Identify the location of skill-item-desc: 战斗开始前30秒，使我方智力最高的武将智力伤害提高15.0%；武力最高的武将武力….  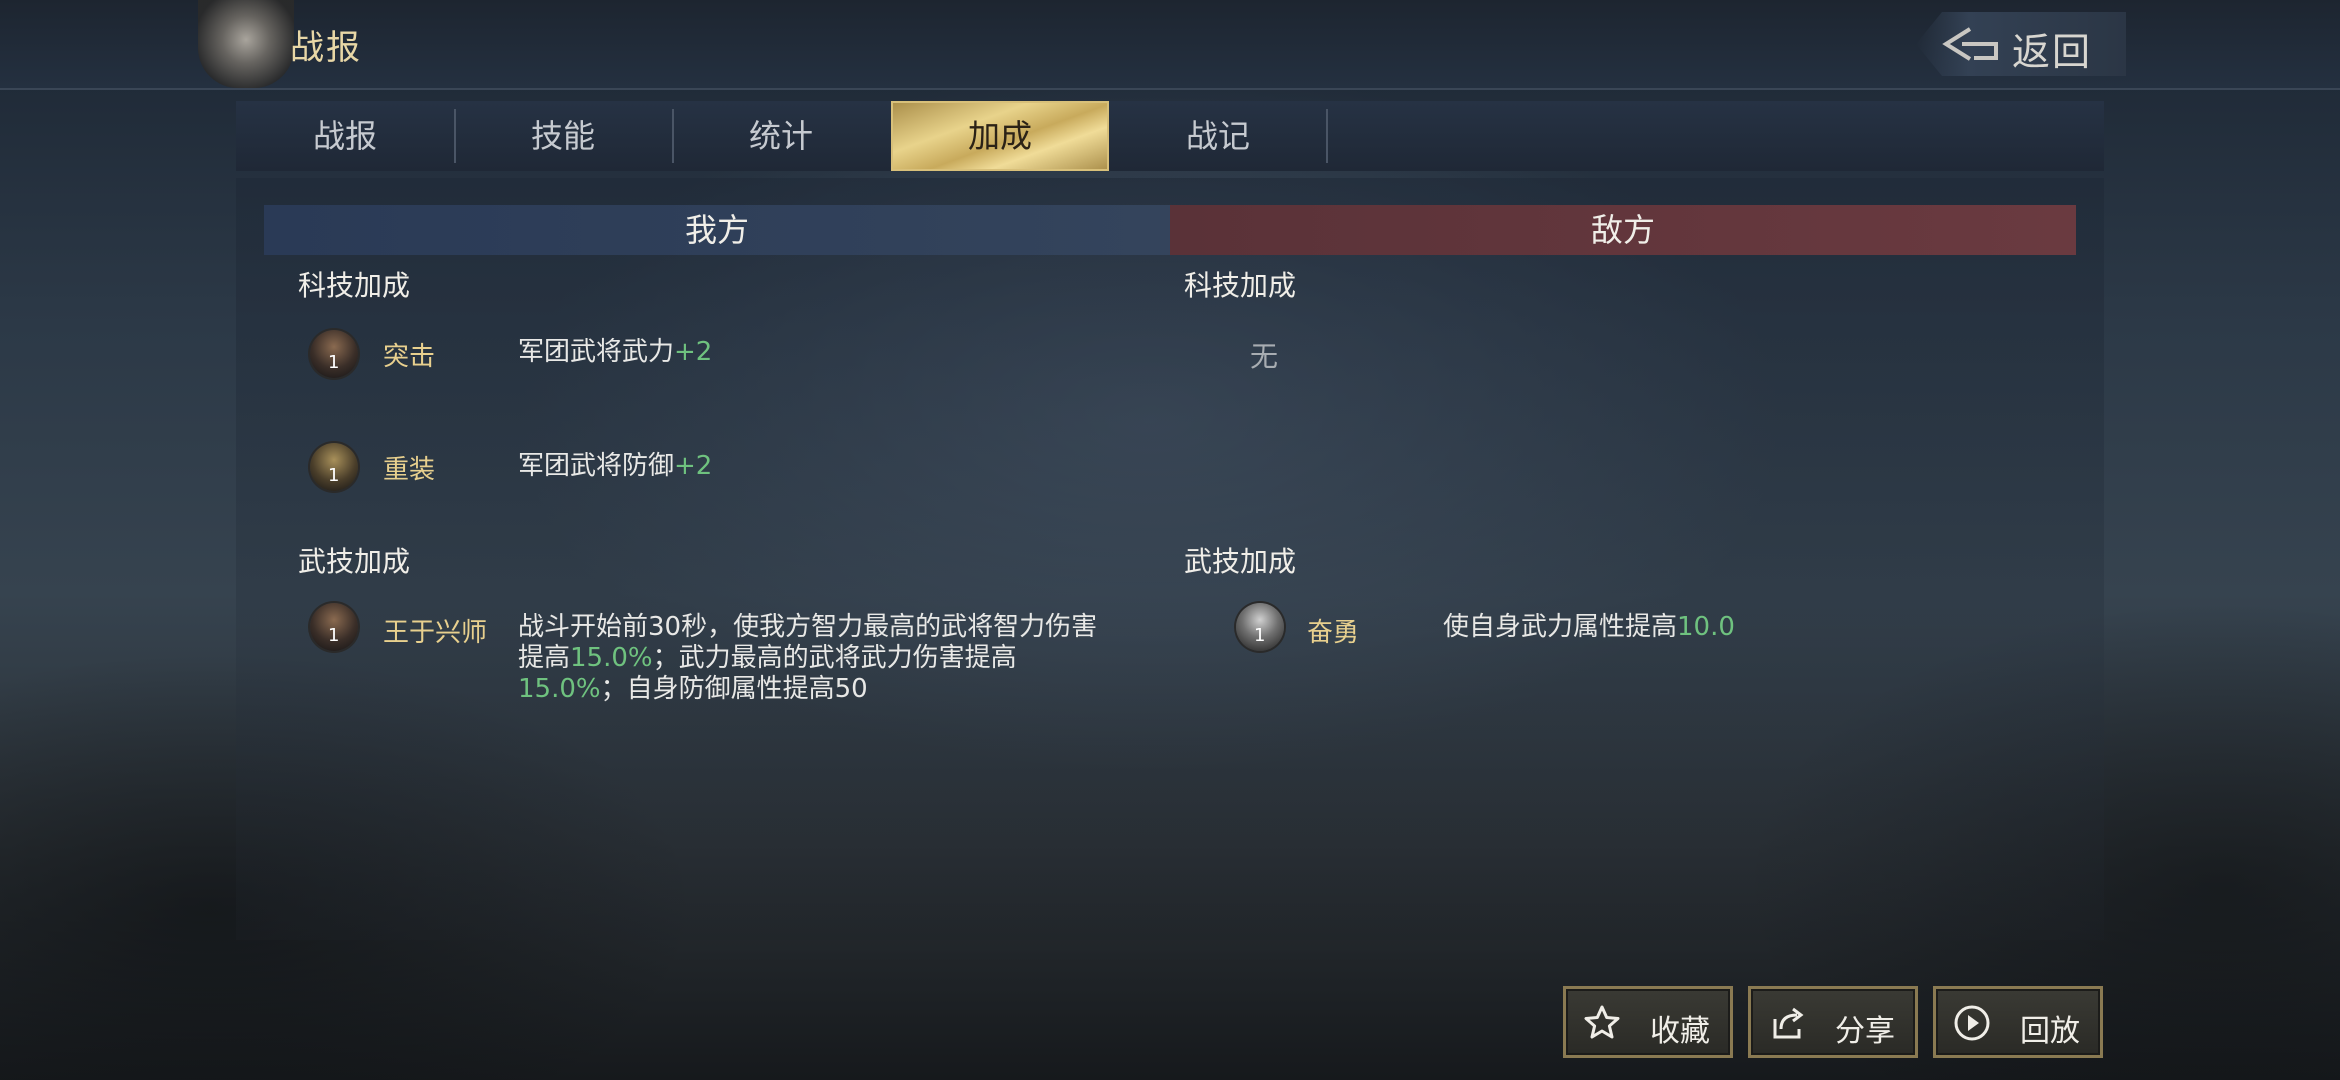
(808, 658).